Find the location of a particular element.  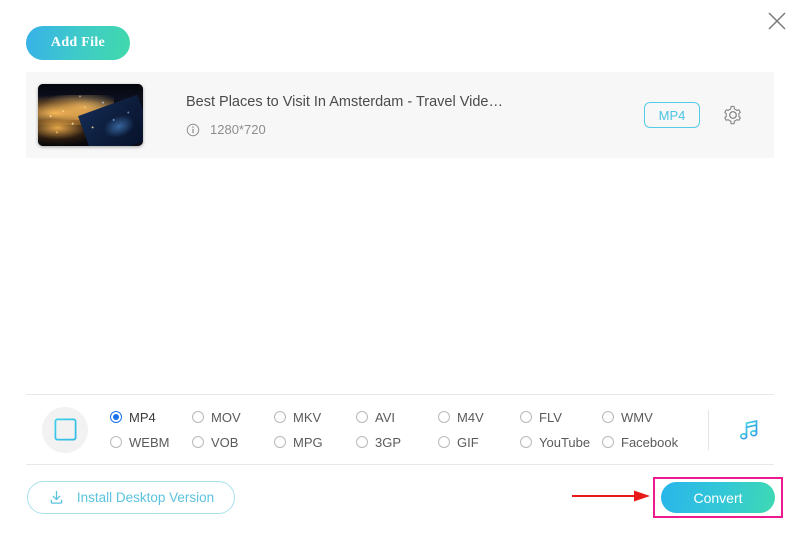

file-subinfo: 1280*720 is located at coordinates (415, 129).